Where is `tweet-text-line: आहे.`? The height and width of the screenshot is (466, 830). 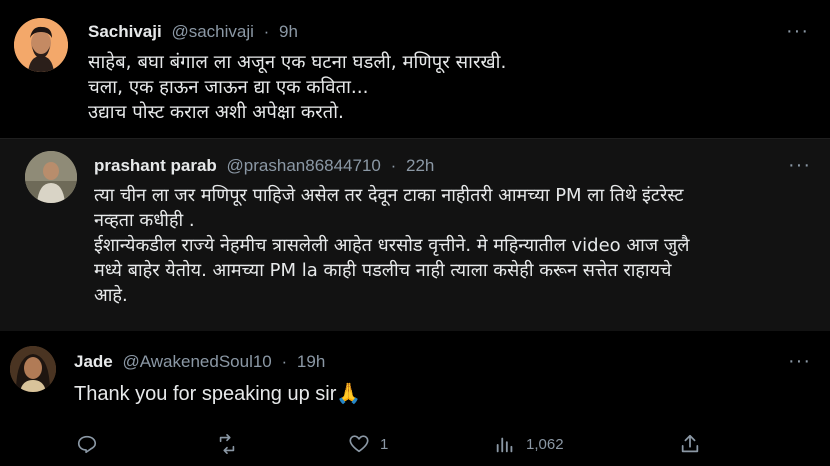 tweet-text-line: आहे. is located at coordinates (111, 295).